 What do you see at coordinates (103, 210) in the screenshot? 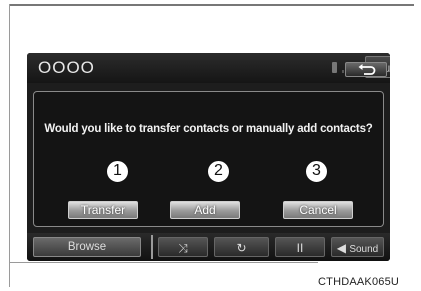
I see `transfer-button: Transfer` at bounding box center [103, 210].